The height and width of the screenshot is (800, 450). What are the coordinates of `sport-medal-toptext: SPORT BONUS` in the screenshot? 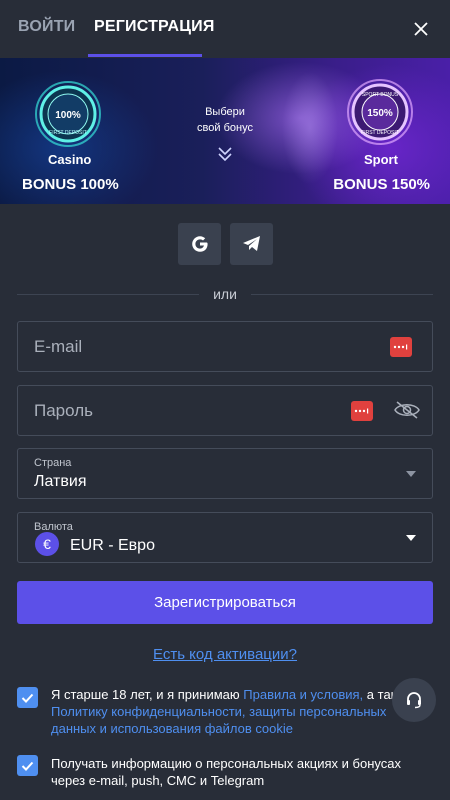 It's located at (380, 95).